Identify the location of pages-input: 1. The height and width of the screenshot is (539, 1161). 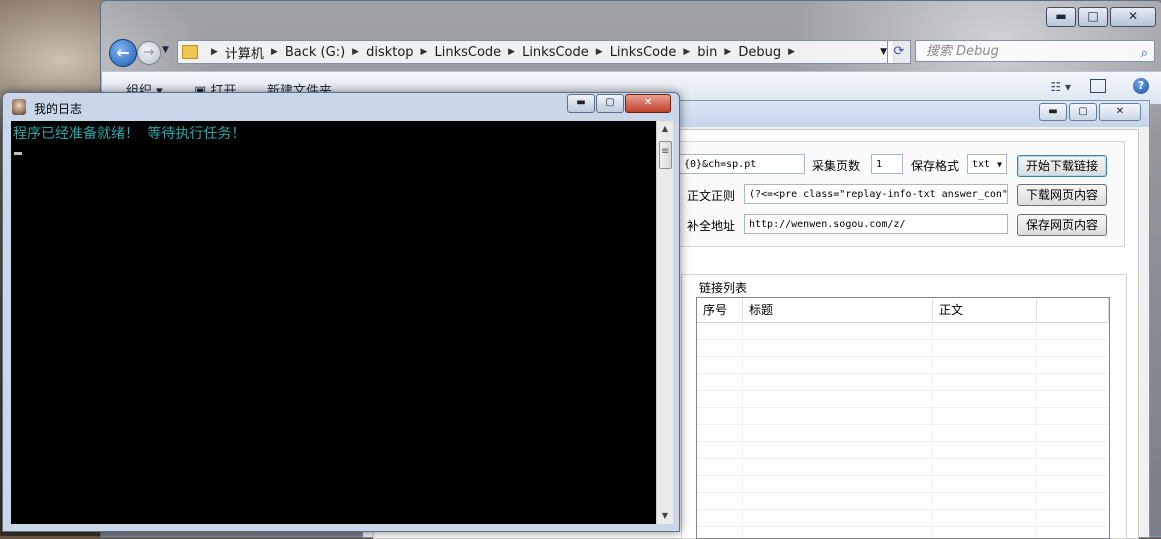
(887, 164).